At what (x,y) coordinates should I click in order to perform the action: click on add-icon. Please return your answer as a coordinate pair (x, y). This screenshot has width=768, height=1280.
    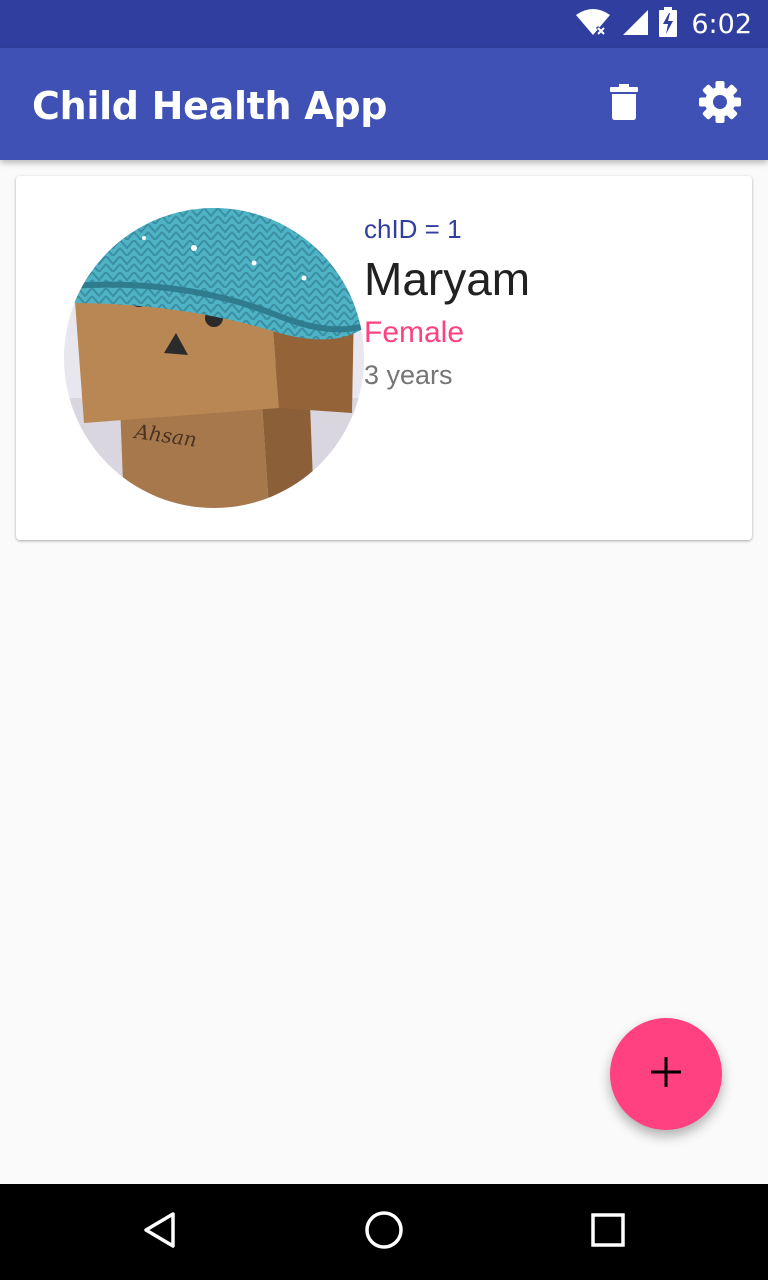
    Looking at the image, I should click on (666, 1074).